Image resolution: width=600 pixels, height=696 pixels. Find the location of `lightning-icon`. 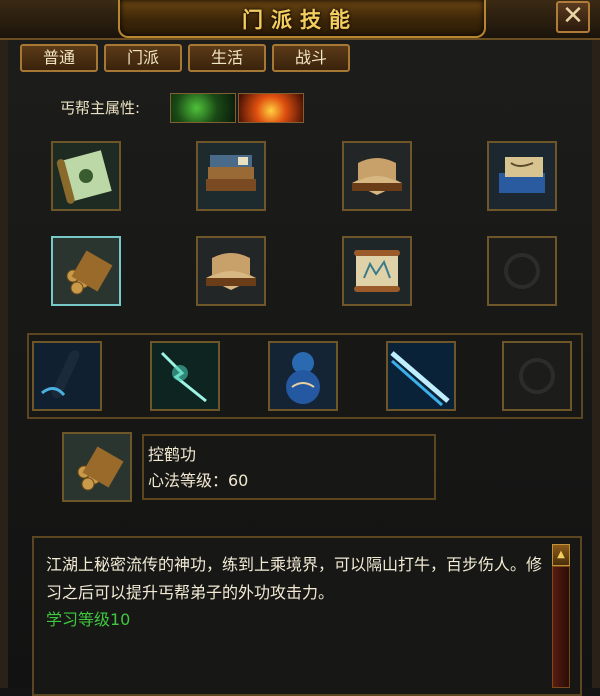

lightning-icon is located at coordinates (185, 376).